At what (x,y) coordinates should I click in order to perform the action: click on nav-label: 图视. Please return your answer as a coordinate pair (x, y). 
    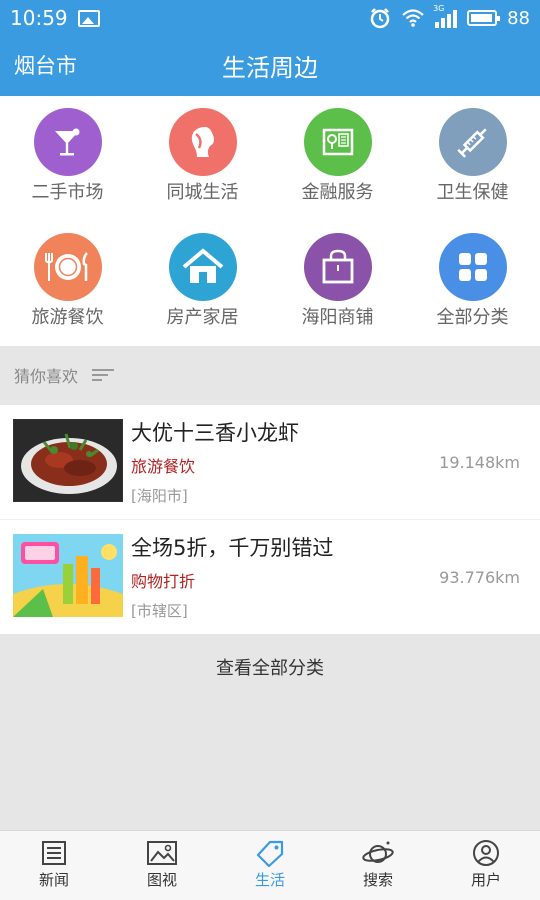
    Looking at the image, I should click on (161, 880).